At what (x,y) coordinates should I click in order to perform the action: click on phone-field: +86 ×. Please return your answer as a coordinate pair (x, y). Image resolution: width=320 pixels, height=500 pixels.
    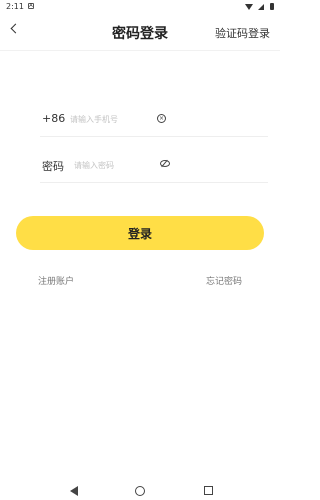
    Looking at the image, I should click on (154, 120).